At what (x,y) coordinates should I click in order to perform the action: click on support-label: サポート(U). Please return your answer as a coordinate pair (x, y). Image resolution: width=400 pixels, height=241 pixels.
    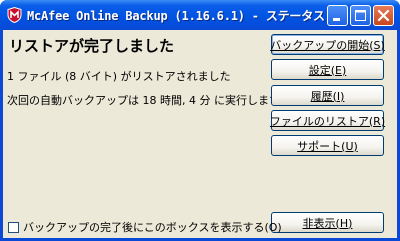
    Looking at the image, I should click on (327, 146).